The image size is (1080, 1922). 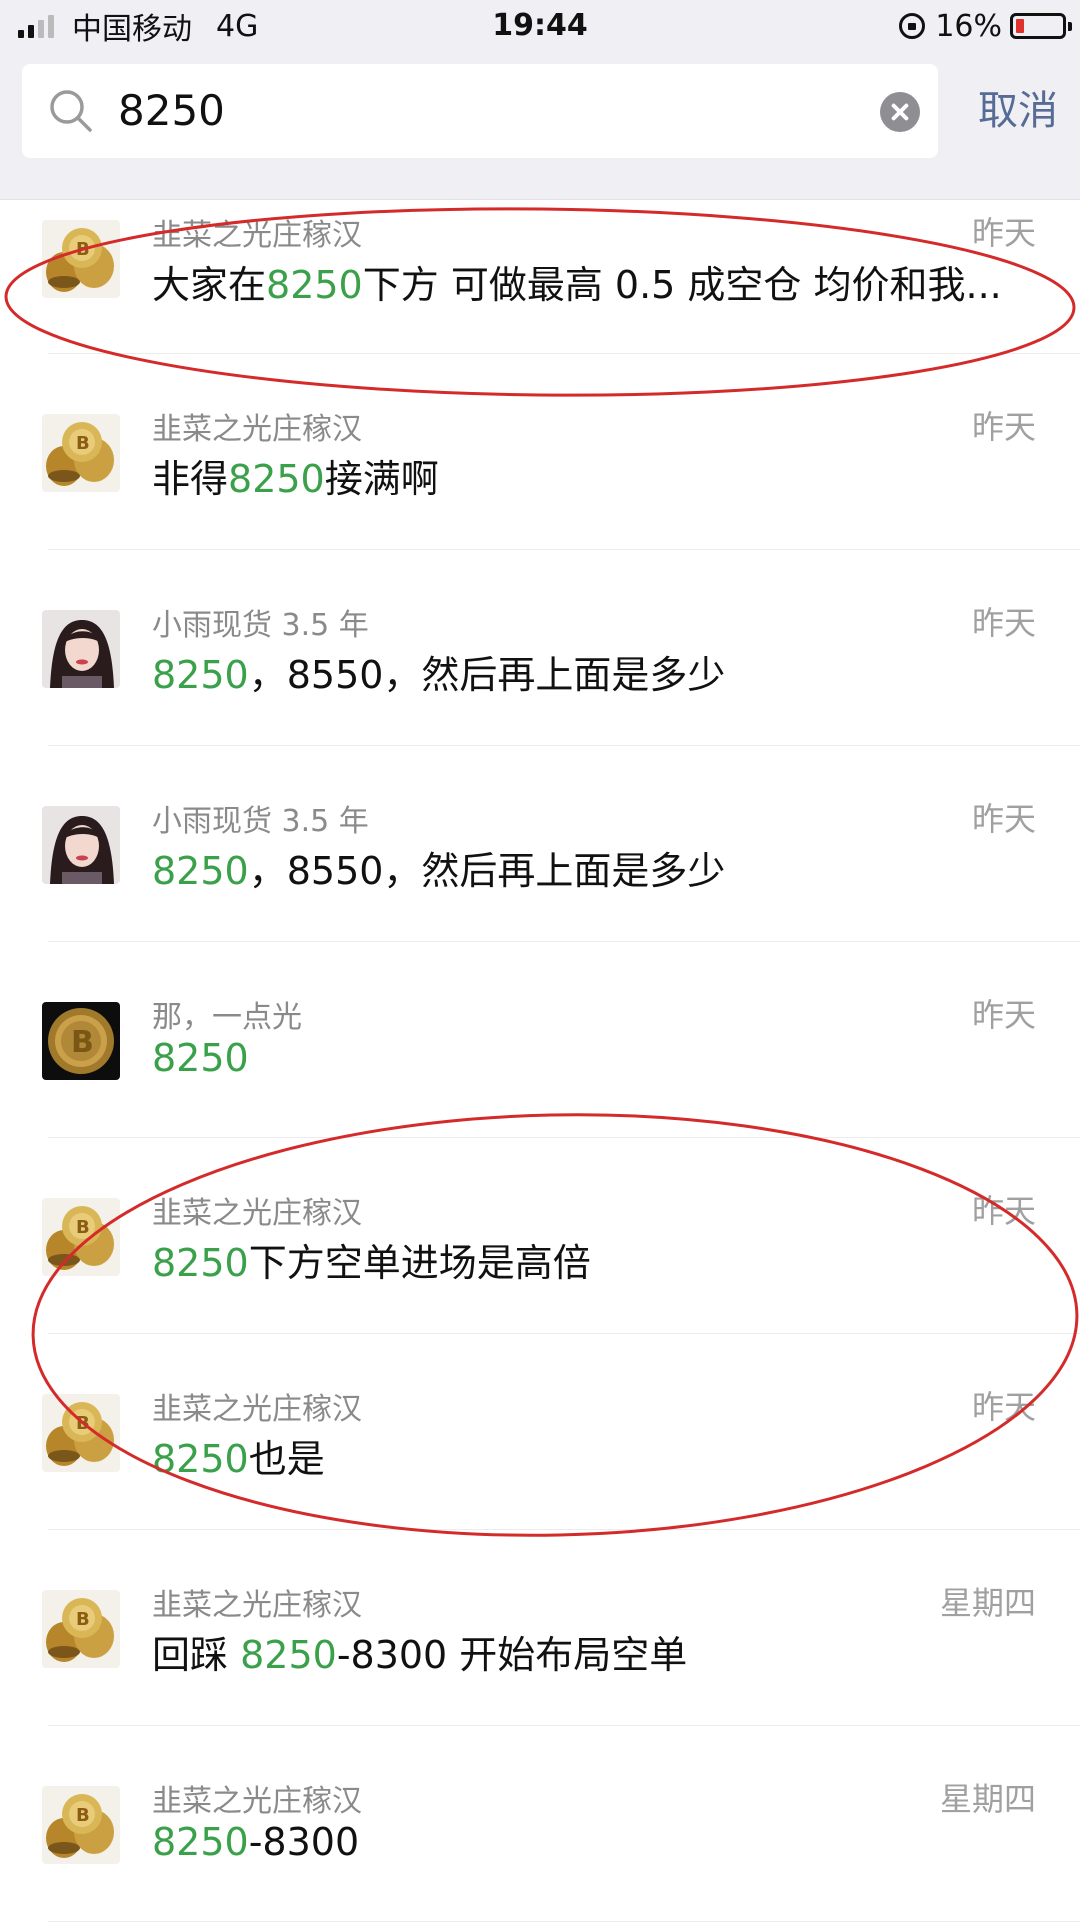 What do you see at coordinates (227, 1017) in the screenshot?
I see `sender-name: 那，一点光` at bounding box center [227, 1017].